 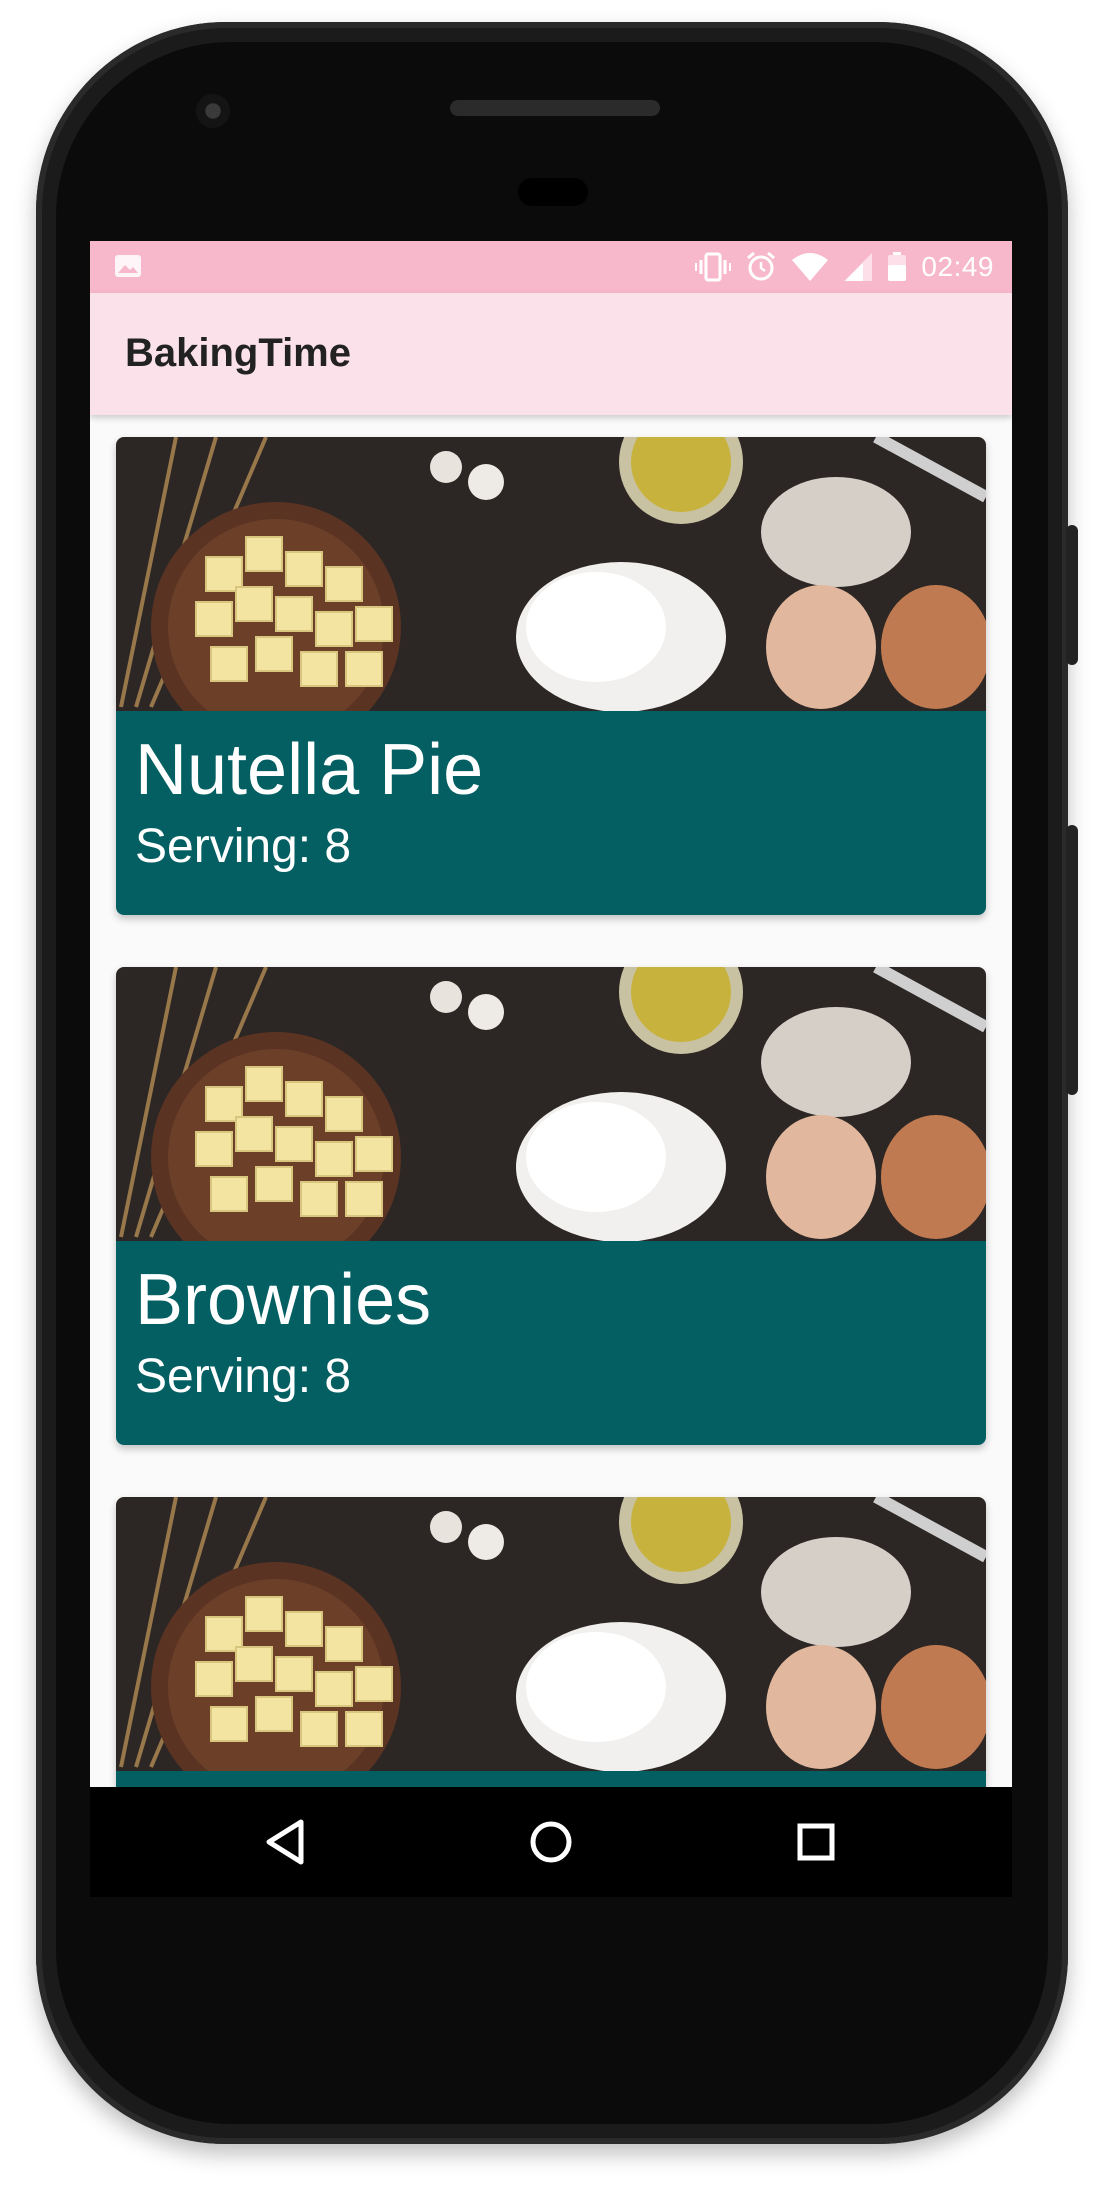 I want to click on cell-signal-icon, so click(x=858, y=267).